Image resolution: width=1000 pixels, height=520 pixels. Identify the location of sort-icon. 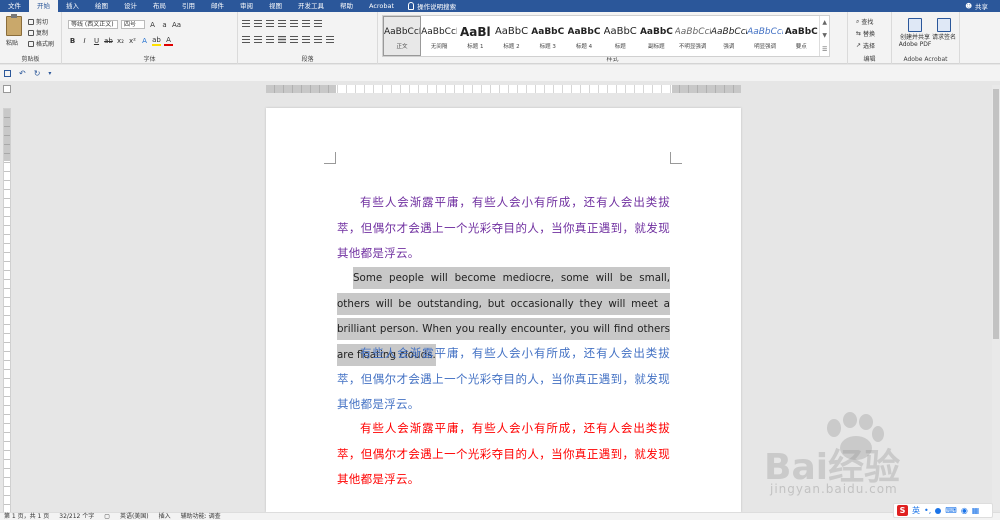
(306, 23).